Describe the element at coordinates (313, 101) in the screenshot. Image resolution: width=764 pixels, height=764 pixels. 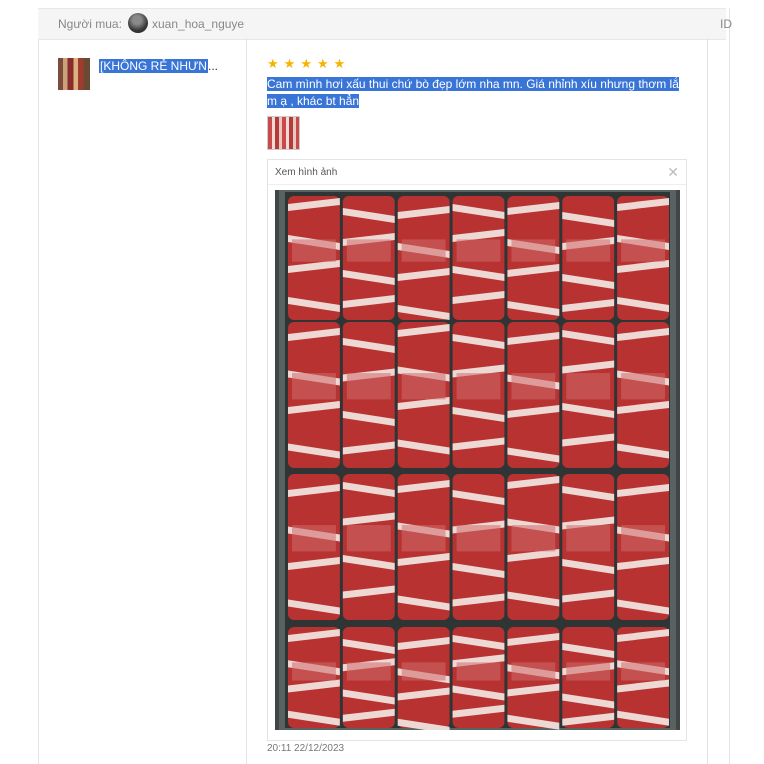
I see `review-comment-line: m ạ , khác bt hẳn` at that location.